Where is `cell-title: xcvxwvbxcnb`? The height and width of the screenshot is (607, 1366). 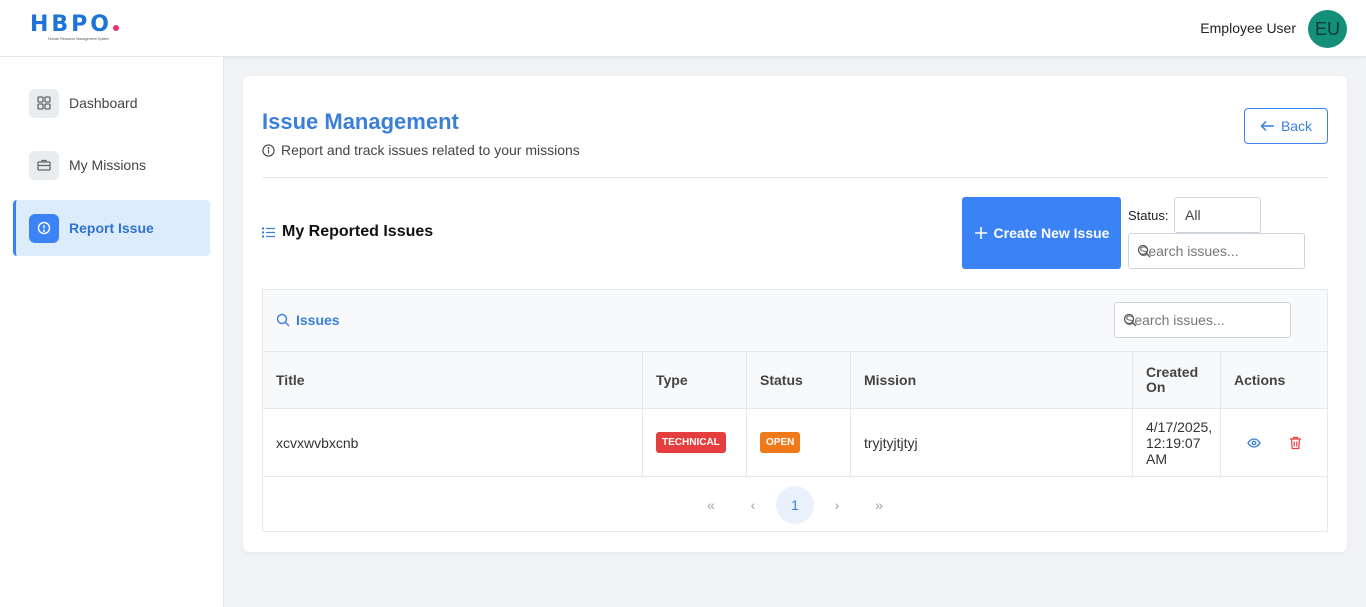
cell-title: xcvxwvbxcnb is located at coordinates (453, 442).